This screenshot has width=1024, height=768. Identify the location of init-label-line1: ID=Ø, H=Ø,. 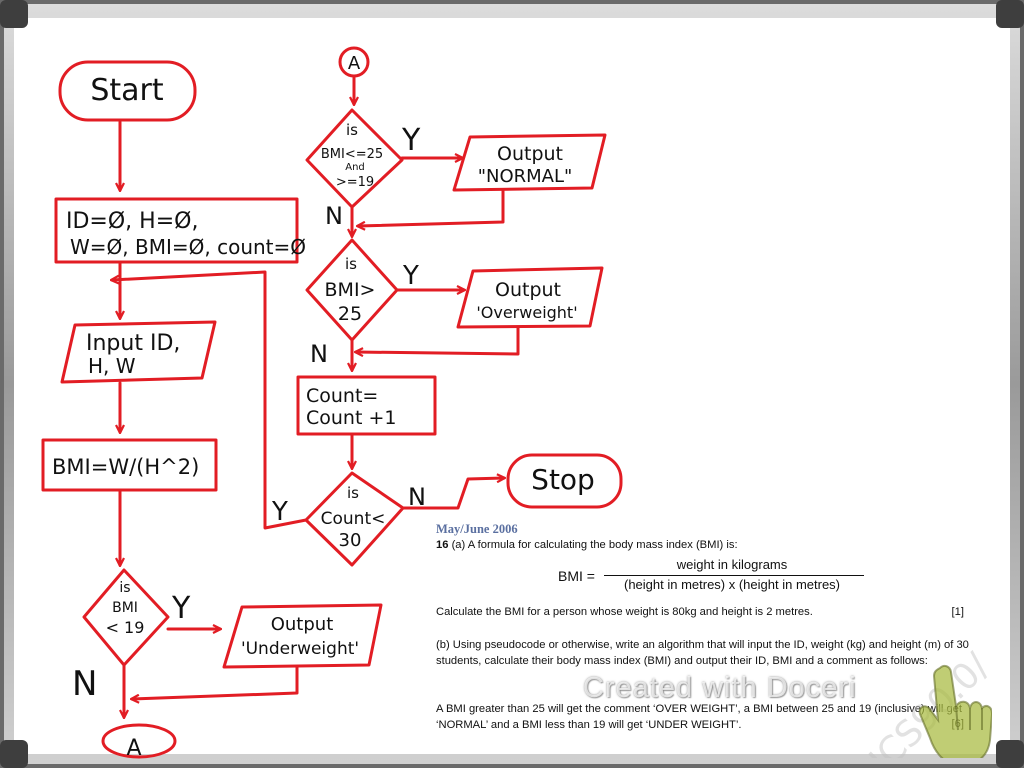
(132, 221).